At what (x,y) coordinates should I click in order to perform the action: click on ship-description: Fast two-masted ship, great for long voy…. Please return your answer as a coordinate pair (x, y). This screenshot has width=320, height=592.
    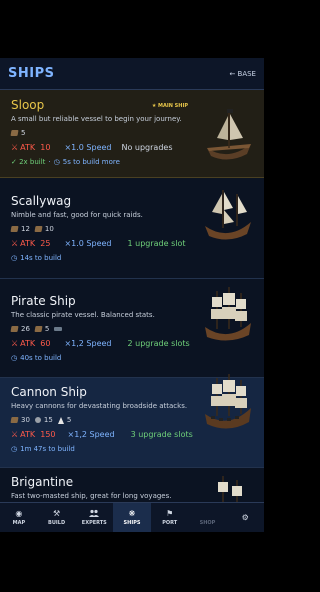
    Looking at the image, I should click on (91, 496).